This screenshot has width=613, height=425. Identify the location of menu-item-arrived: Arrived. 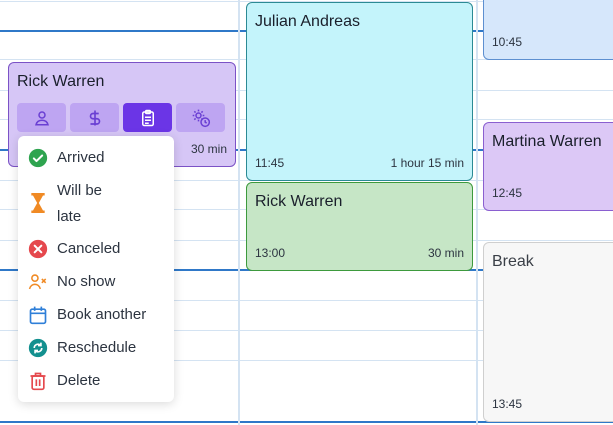
(66, 159).